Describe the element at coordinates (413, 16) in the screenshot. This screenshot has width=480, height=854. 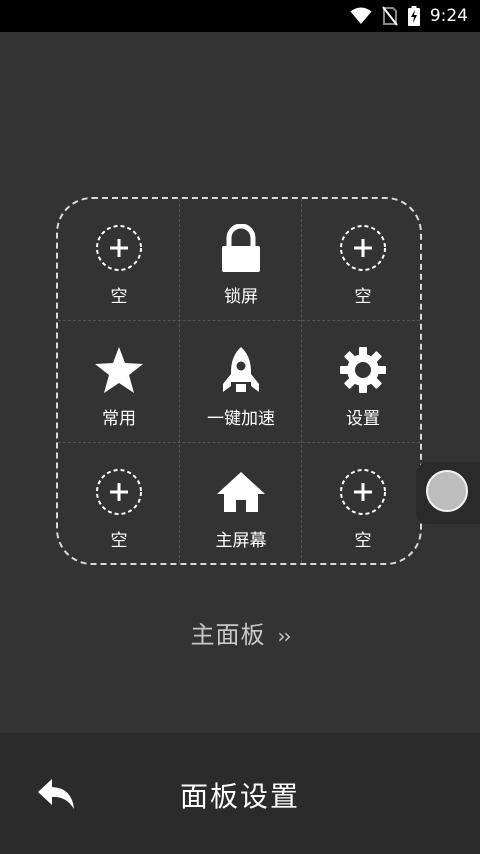
I see `battery-charging-icon` at that location.